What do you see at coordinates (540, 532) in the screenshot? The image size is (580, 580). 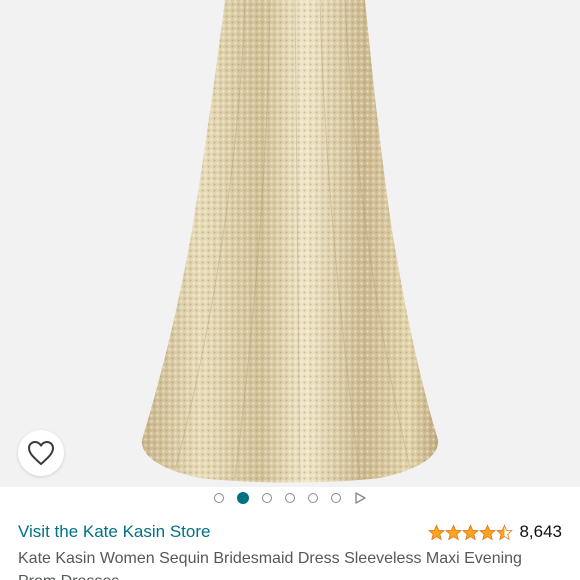 I see `rating-count: 8,643` at bounding box center [540, 532].